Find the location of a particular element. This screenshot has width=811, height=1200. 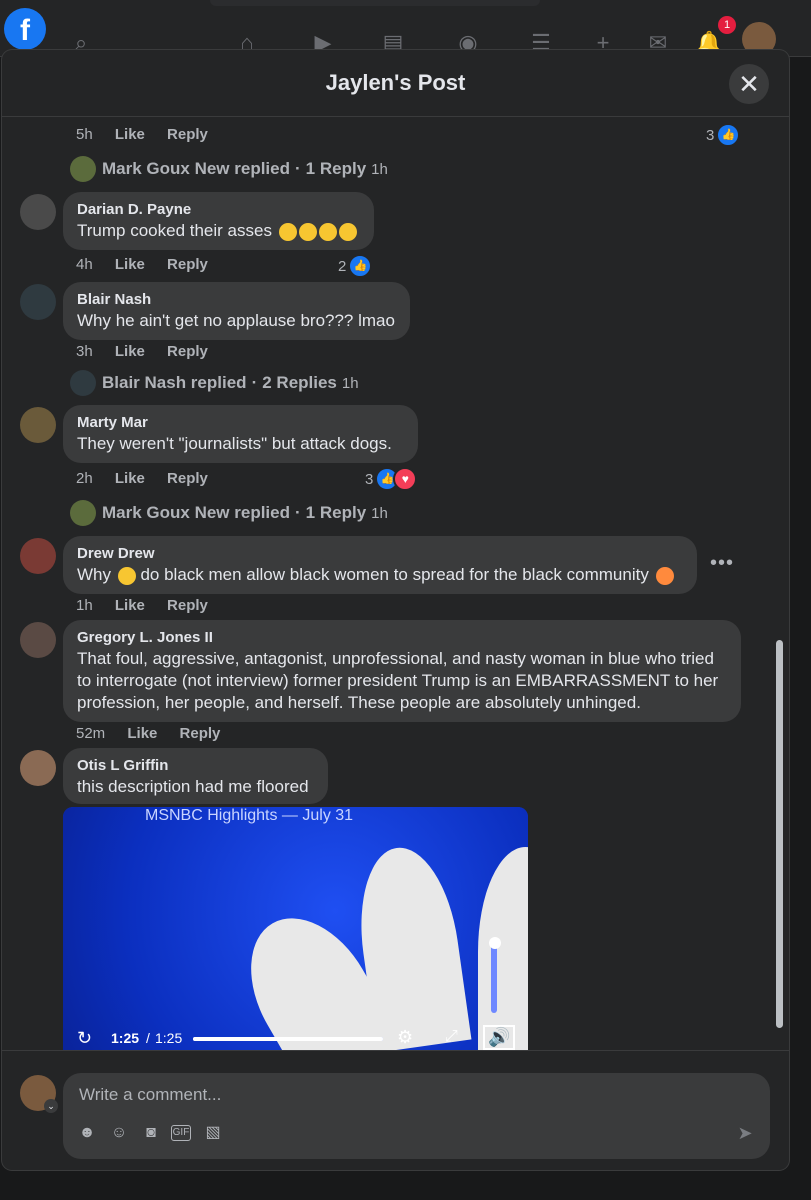

comment-author: Drew Drew is located at coordinates (380, 554).